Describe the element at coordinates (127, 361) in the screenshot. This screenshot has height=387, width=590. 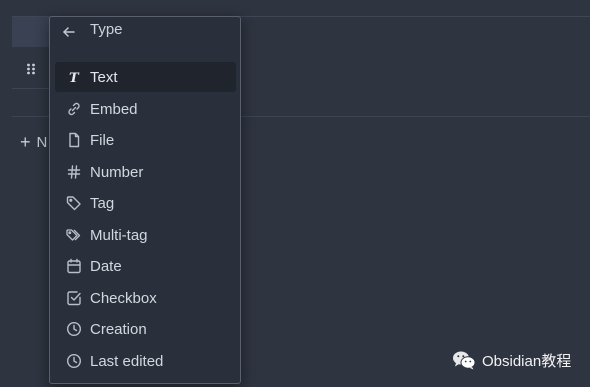
I see `menu-item-label: Last edited` at that location.